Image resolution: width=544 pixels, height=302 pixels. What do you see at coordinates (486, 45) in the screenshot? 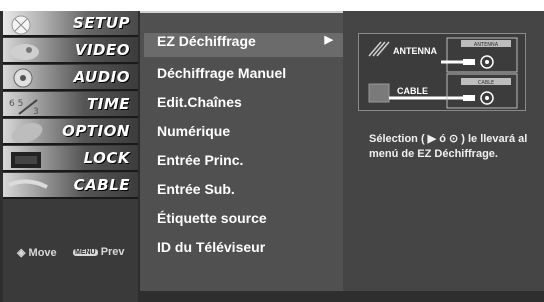
I see `antenna-port-label: ANTENNA` at bounding box center [486, 45].